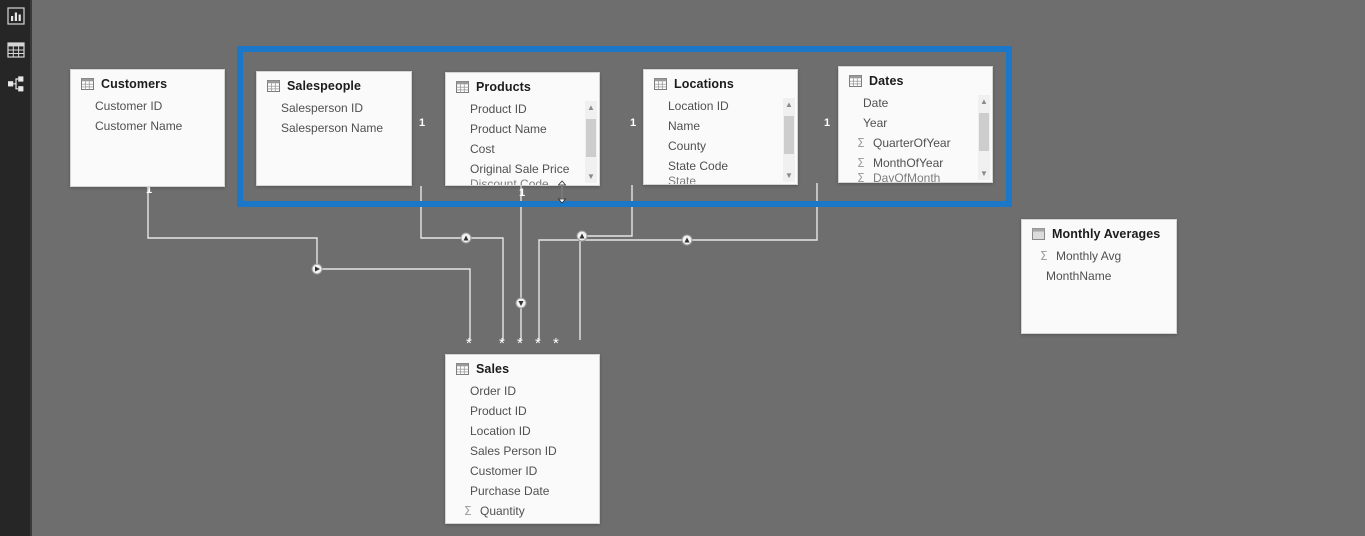 This screenshot has width=1365, height=536. I want to click on field-label: Year, so click(875, 123).